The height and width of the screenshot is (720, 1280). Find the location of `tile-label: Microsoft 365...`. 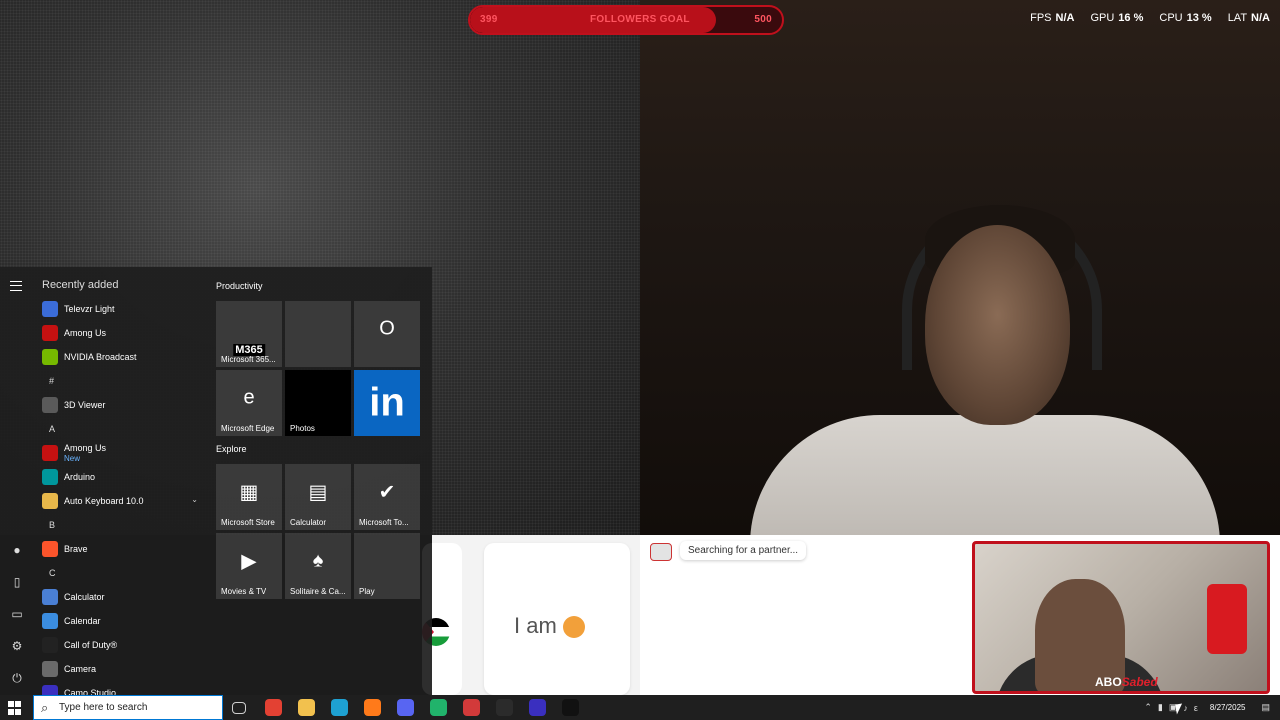

tile-label: Microsoft 365... is located at coordinates (248, 359).